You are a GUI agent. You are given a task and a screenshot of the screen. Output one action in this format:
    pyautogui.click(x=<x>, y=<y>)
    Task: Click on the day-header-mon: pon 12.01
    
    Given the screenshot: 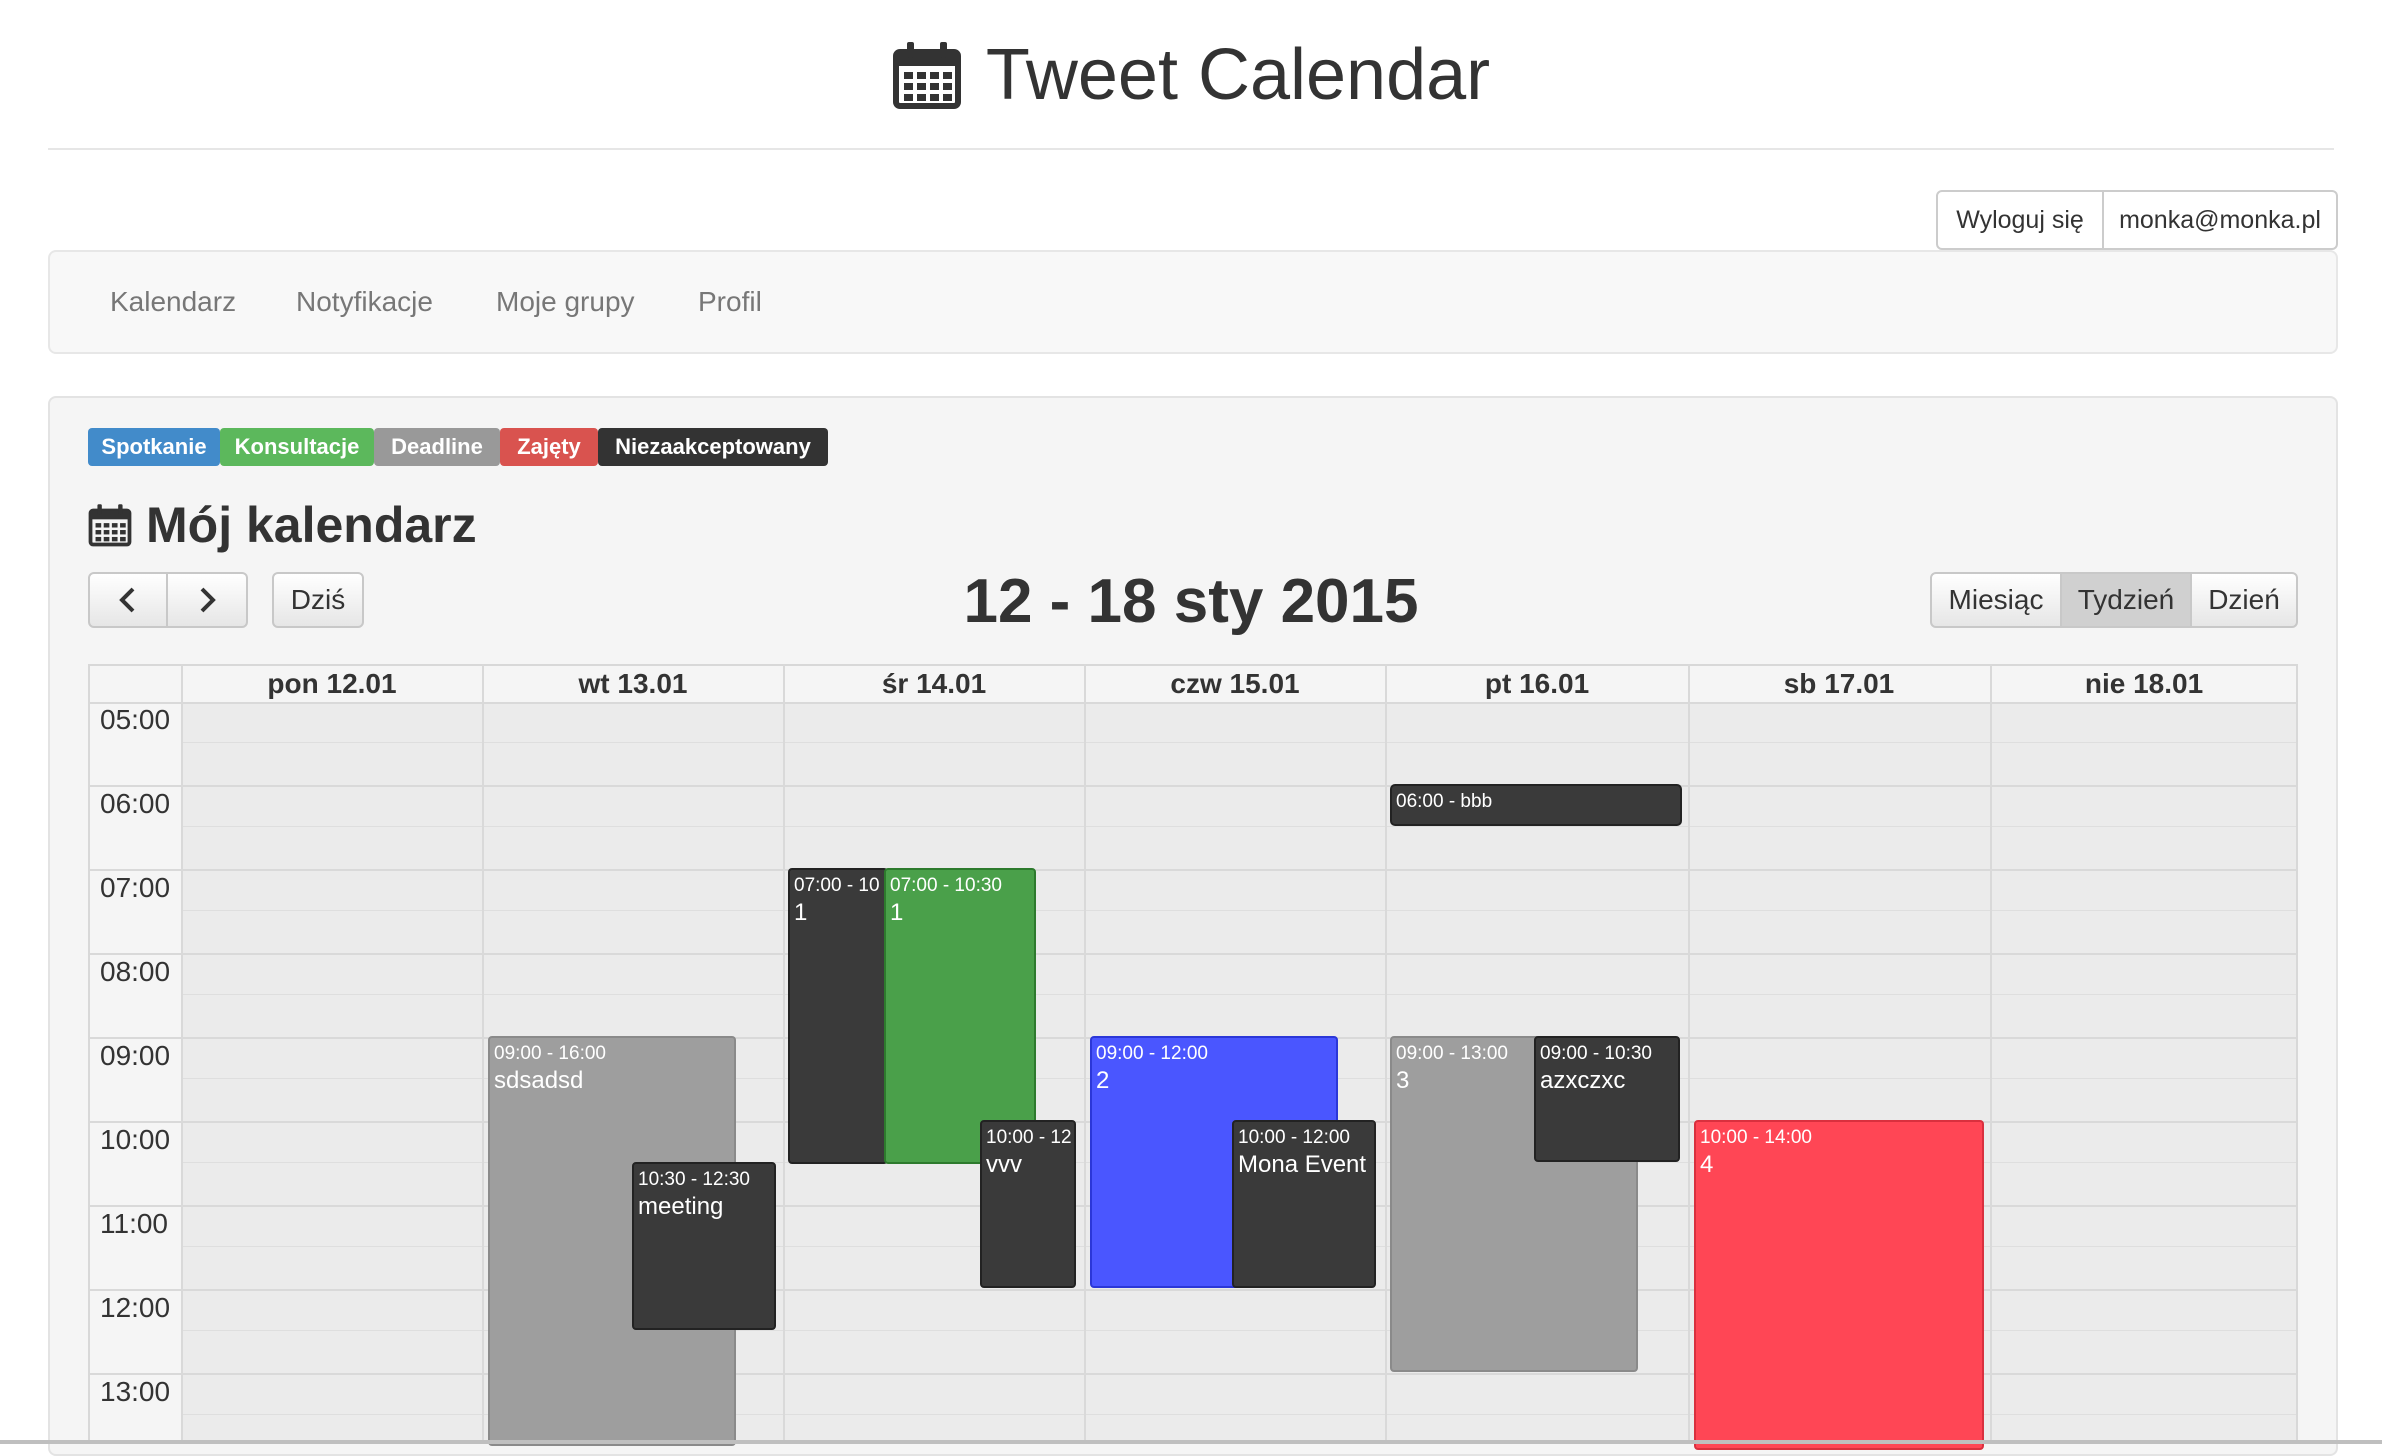 What is the action you would take?
    pyautogui.click(x=332, y=683)
    